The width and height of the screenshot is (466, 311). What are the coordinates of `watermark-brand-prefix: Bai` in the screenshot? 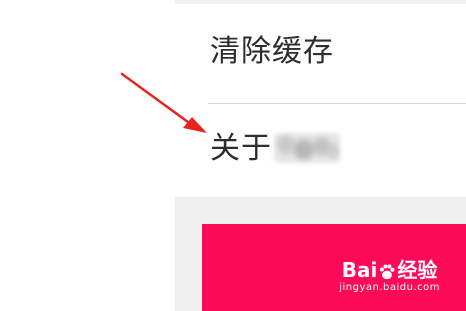 It's located at (359, 270).